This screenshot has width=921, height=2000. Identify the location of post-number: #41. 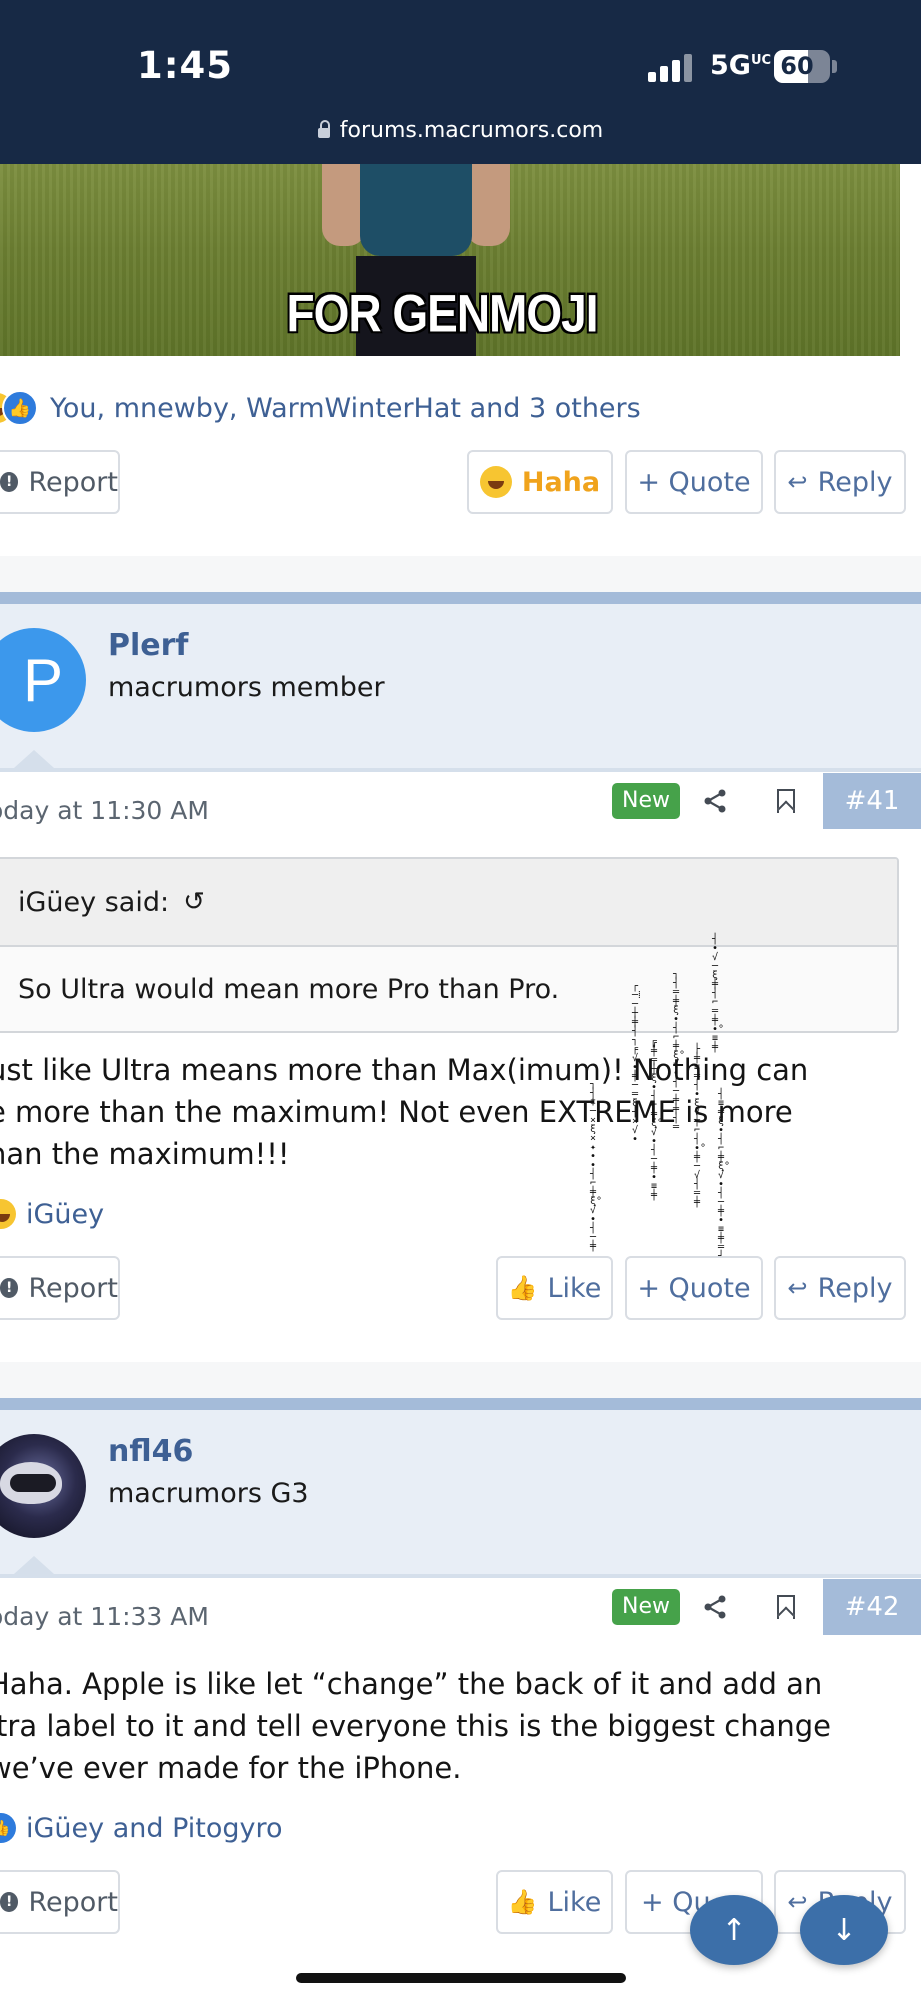
(872, 801).